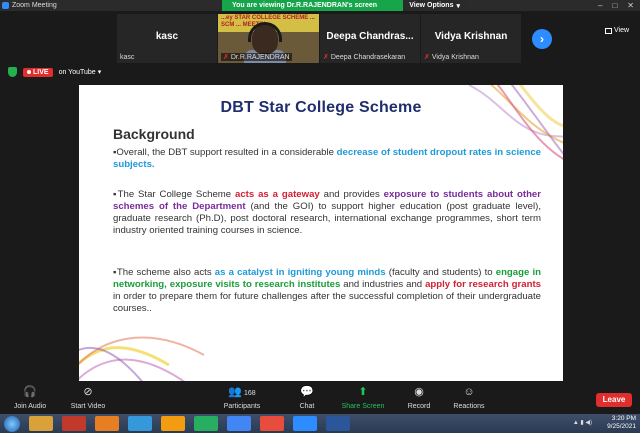 This screenshot has width=640, height=433. What do you see at coordinates (260, 57) in the screenshot?
I see `participant-sublabel-text: Dr.R.RAJENDRAN` at bounding box center [260, 57].